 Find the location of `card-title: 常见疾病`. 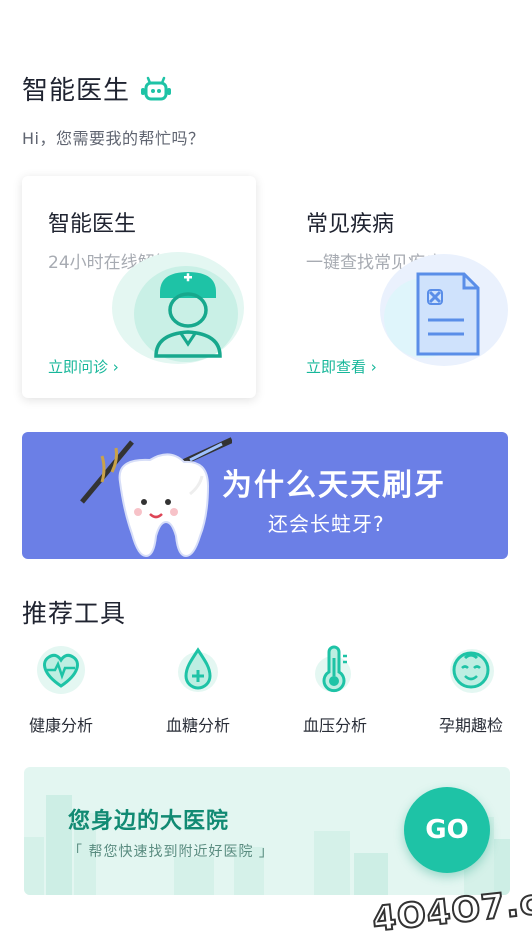

card-title: 常见疾病 is located at coordinates (350, 224).